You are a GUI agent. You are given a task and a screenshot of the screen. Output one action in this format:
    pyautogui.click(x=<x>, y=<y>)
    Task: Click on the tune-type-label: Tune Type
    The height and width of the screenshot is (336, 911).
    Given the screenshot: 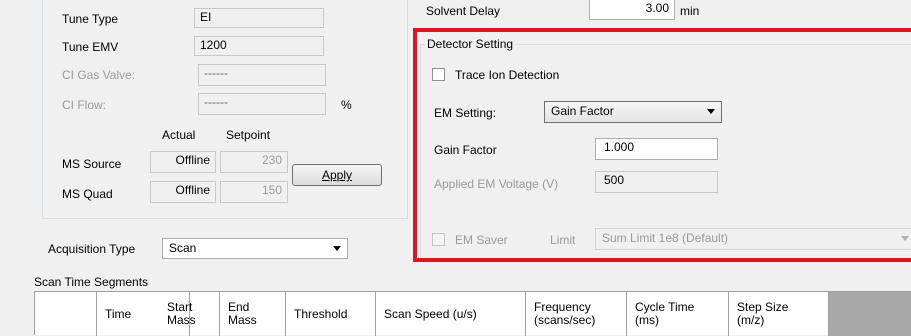 What is the action you would take?
    pyautogui.click(x=90, y=19)
    